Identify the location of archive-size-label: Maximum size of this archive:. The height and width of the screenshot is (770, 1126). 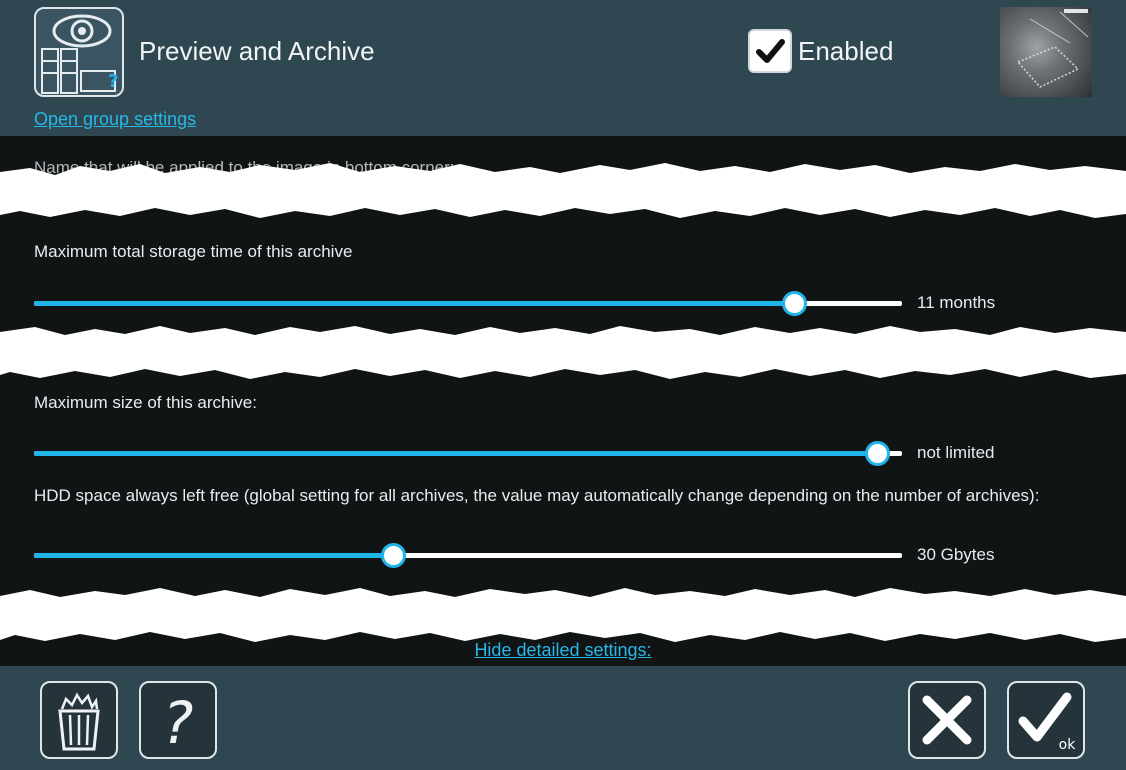
(145, 402).